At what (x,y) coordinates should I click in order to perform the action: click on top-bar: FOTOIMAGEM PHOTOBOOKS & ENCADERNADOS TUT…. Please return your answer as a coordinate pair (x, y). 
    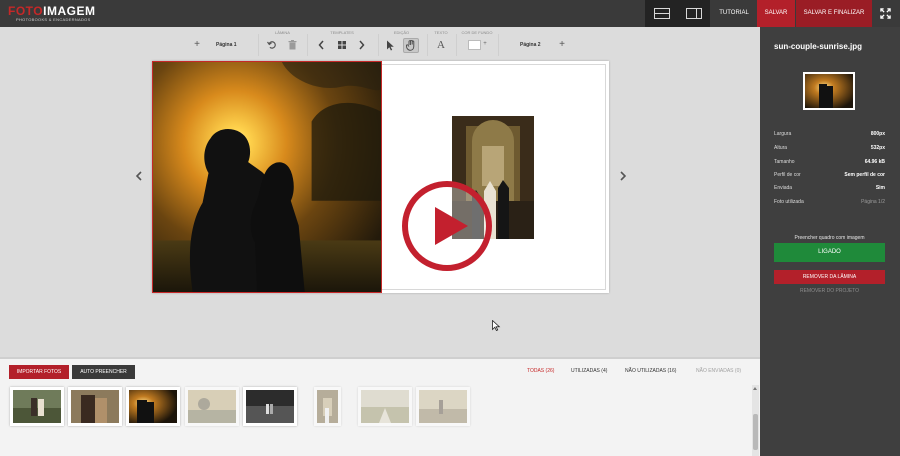
    Looking at the image, I should click on (450, 13).